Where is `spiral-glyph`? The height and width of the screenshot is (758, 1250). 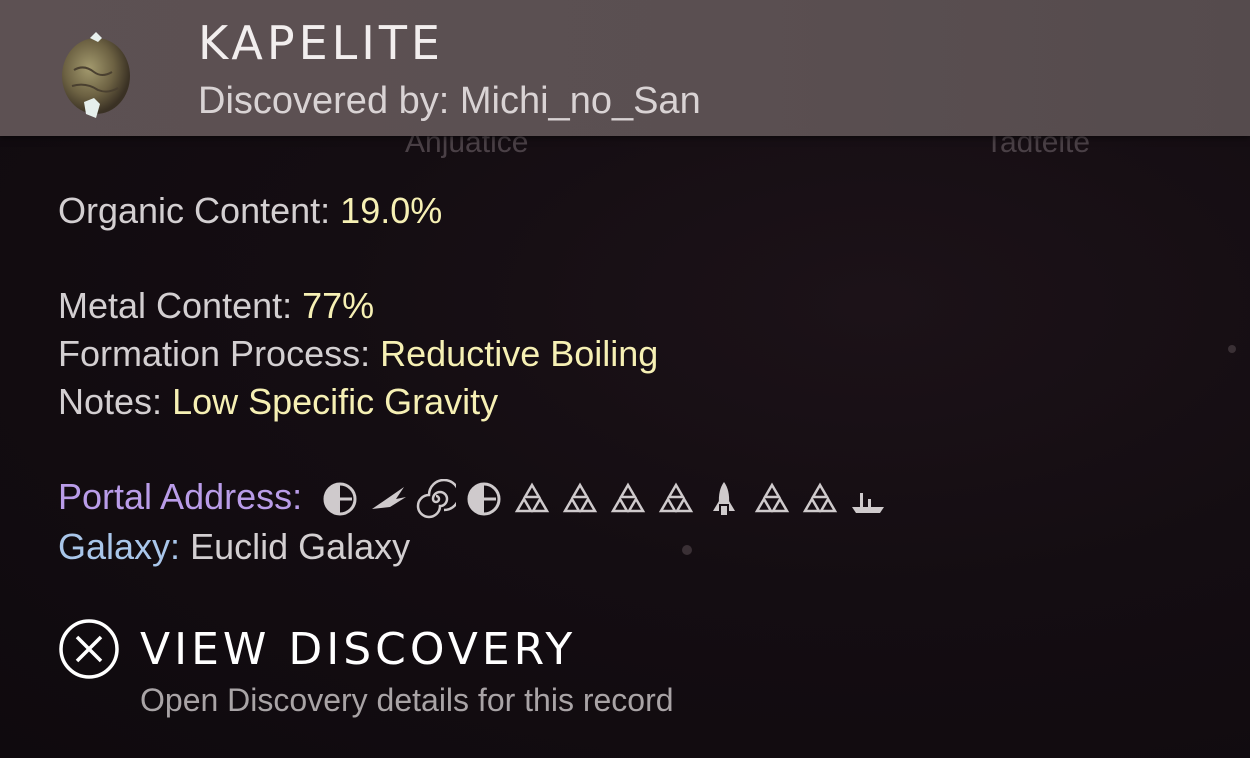 spiral-glyph is located at coordinates (436, 499).